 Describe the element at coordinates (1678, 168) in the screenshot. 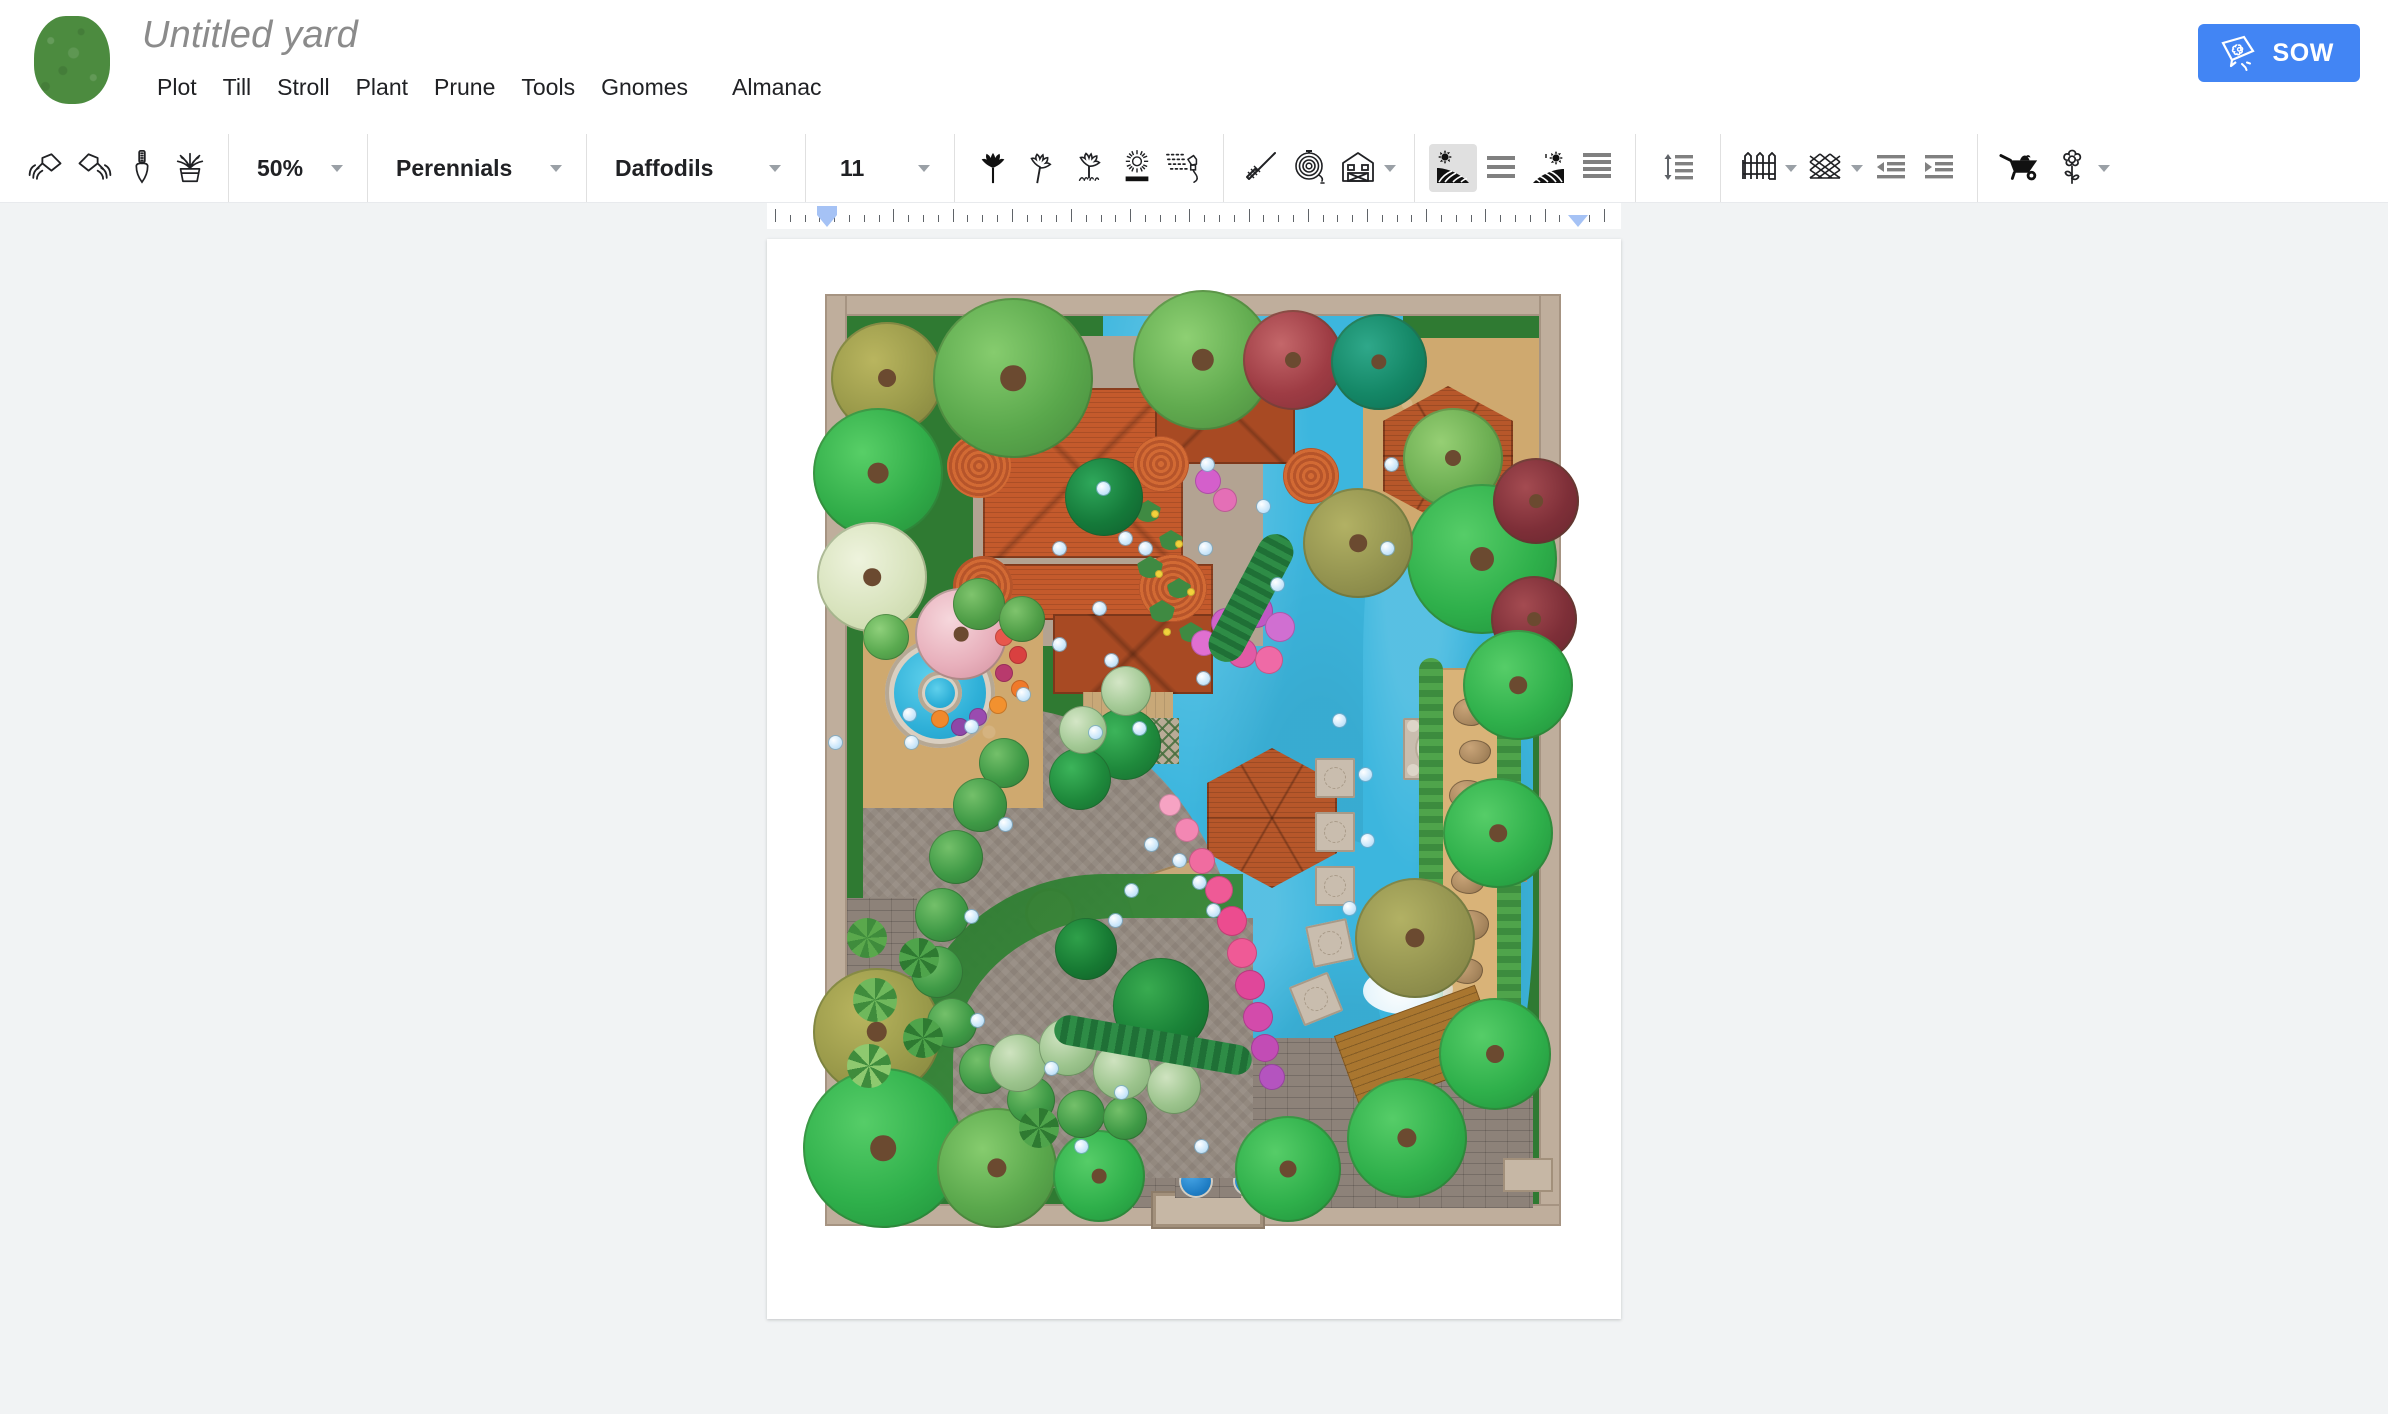

I see `line-spacing-button` at that location.